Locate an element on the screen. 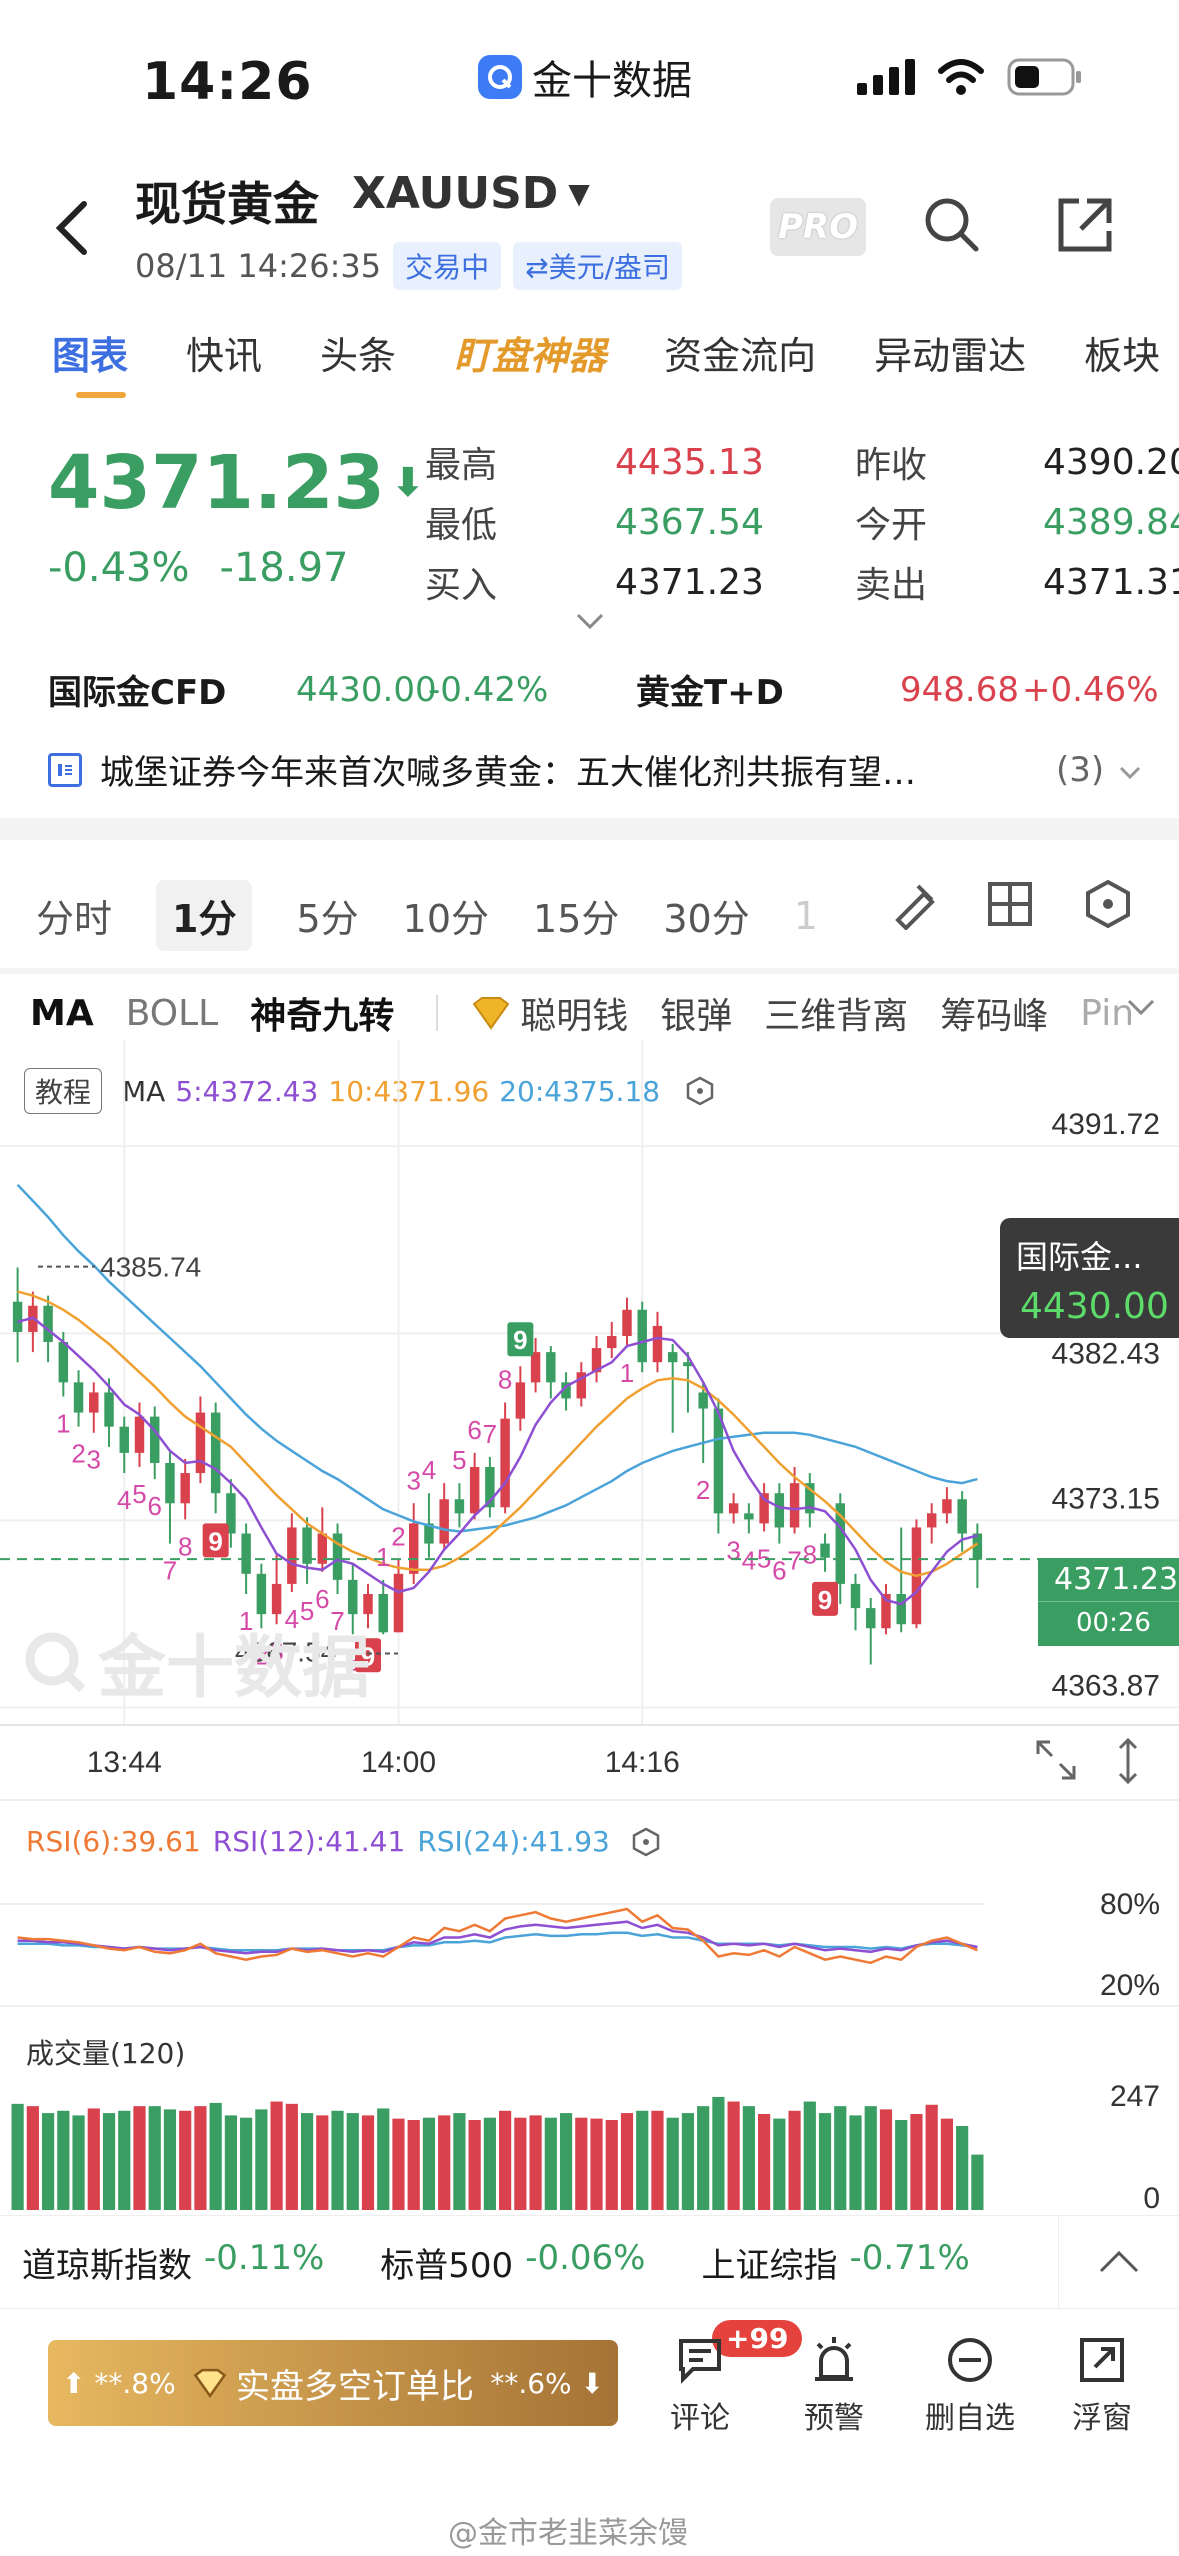  search-button is located at coordinates (952, 227).